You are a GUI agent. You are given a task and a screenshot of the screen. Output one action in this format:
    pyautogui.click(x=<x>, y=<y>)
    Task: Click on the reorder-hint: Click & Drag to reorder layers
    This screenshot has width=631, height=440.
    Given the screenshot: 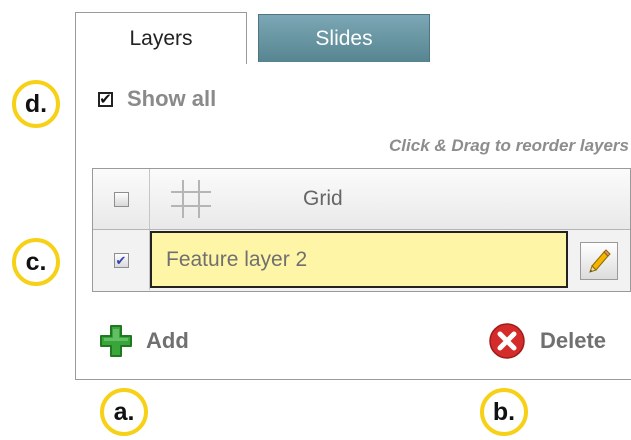 What is the action you would take?
    pyautogui.click(x=509, y=145)
    